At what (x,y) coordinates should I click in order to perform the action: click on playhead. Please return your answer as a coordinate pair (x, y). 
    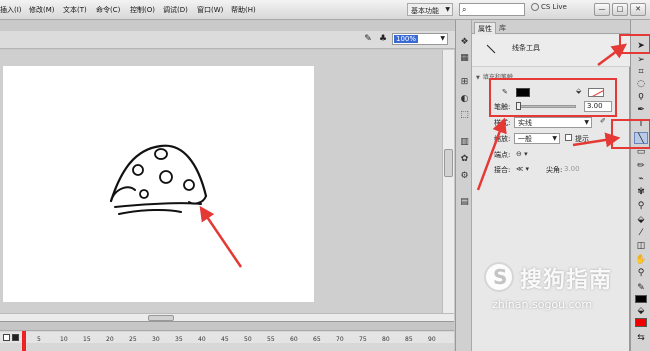
    Looking at the image, I should click on (24, 341).